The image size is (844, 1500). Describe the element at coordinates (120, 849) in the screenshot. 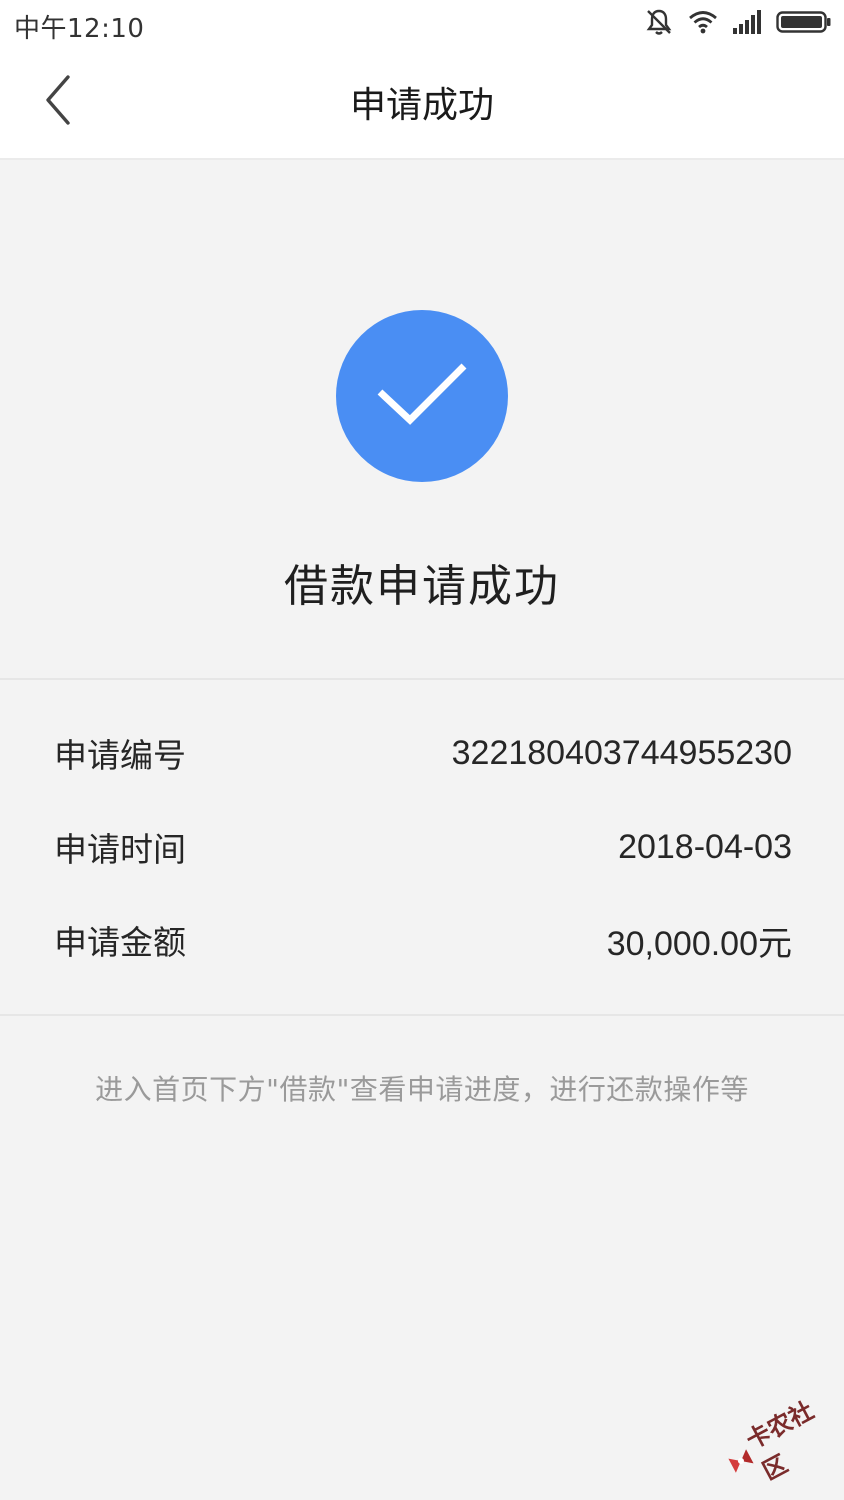

I see `detail-label: 申请时间` at that location.